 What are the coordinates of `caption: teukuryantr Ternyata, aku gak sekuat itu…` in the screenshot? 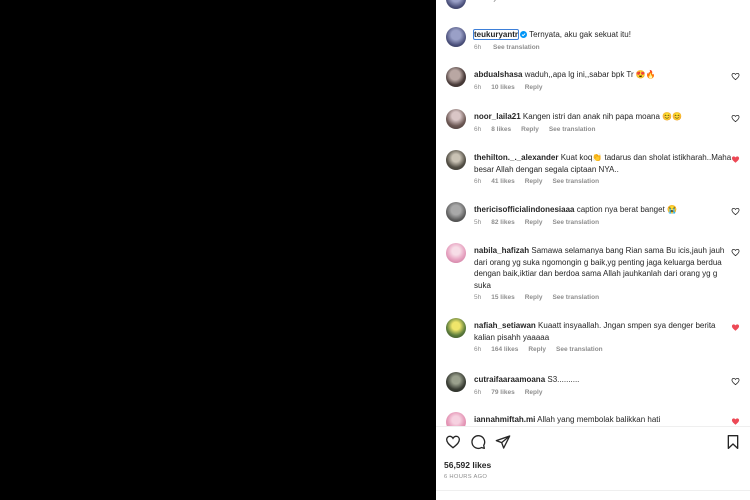 It's located at (603, 40).